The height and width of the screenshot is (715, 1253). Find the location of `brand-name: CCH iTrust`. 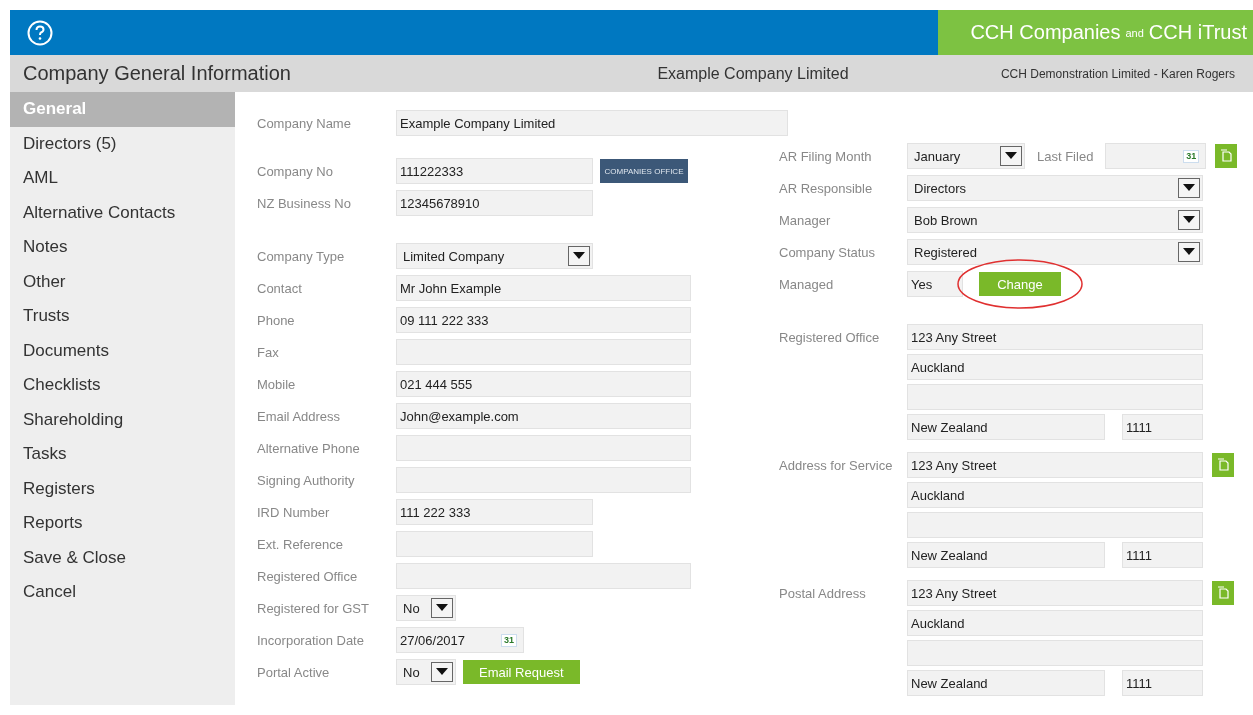

brand-name: CCH iTrust is located at coordinates (1197, 32).